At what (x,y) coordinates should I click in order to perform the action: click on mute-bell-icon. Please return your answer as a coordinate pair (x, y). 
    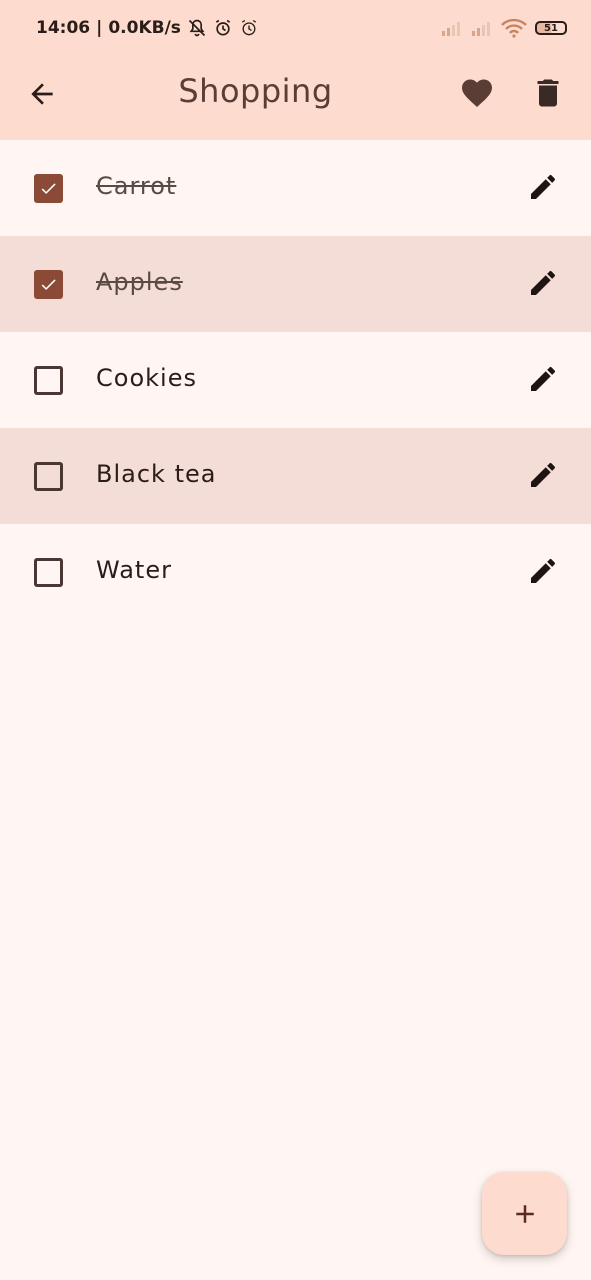
    Looking at the image, I should click on (197, 28).